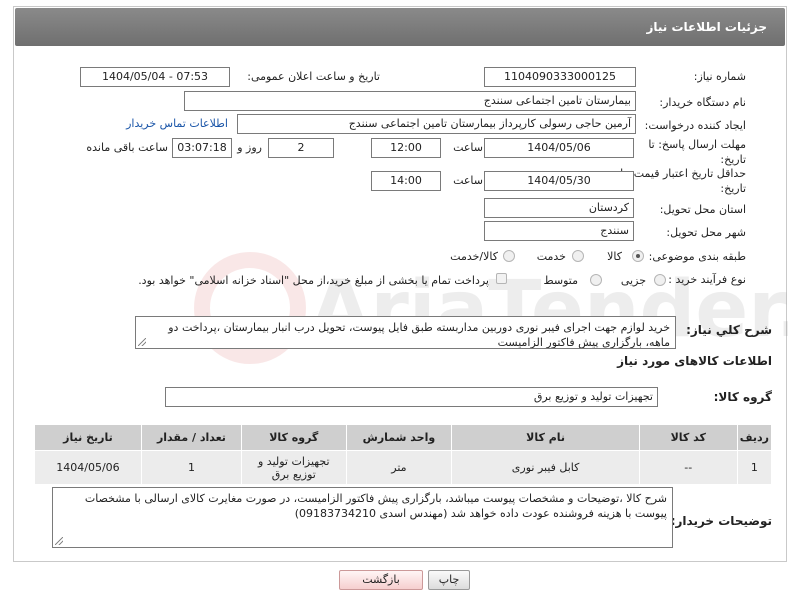 This screenshot has height=606, width=788. Describe the element at coordinates (707, 279) in the screenshot. I see `process-type-label: نوع فرآیند خرید :` at that location.